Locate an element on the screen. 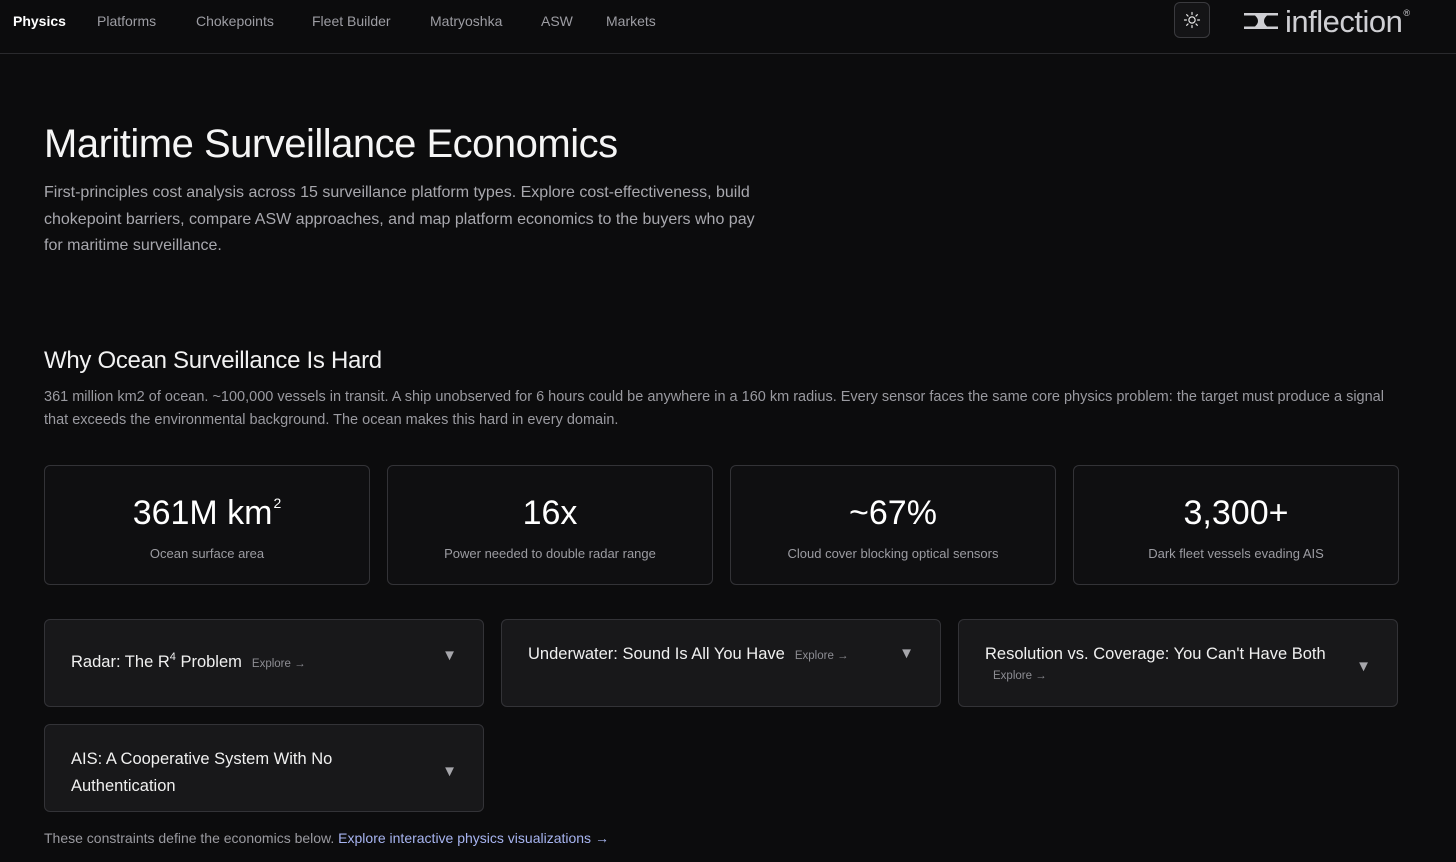 The image size is (1456, 862). tab-matryoshka: Matryoshka is located at coordinates (466, 21).